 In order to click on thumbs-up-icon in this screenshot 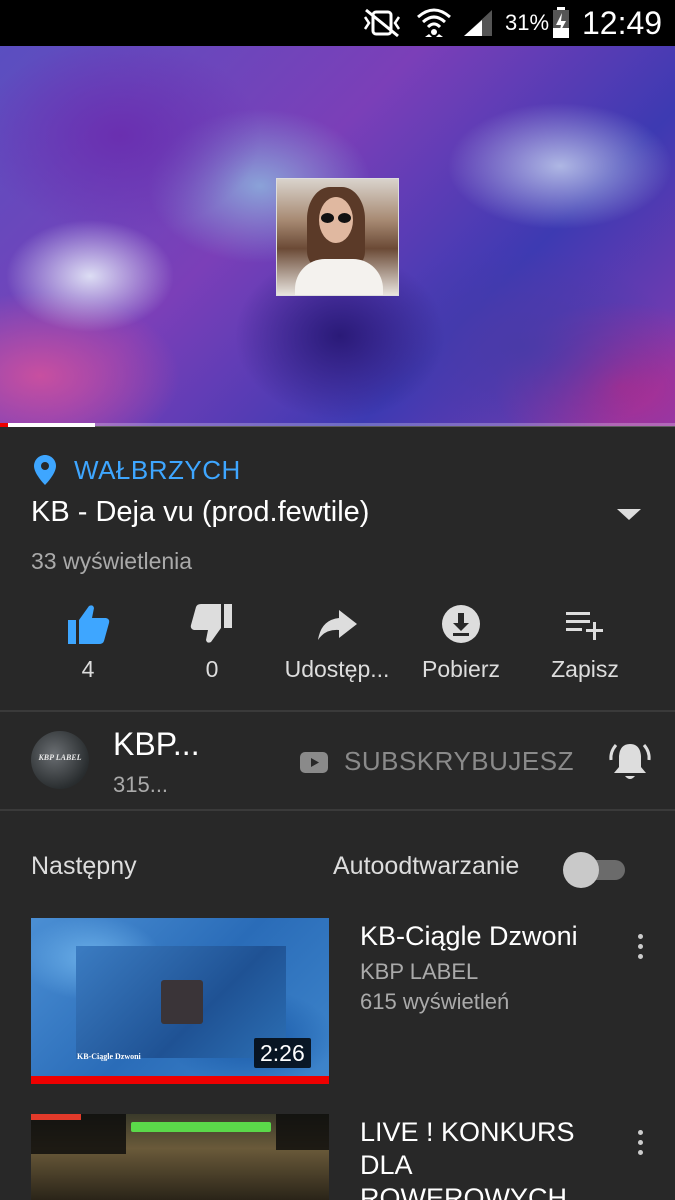, I will do `click(89, 624)`.